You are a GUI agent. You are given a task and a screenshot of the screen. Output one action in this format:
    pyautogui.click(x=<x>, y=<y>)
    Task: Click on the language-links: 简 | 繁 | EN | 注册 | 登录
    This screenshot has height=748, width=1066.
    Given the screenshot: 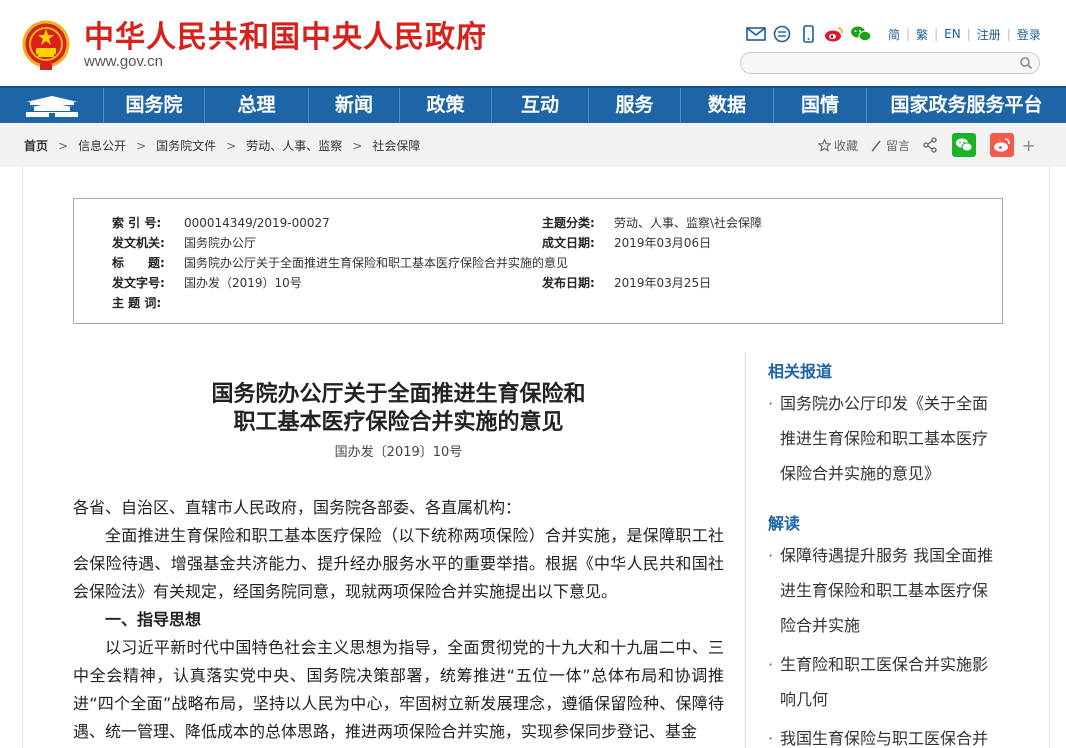 What is the action you would take?
    pyautogui.click(x=964, y=34)
    